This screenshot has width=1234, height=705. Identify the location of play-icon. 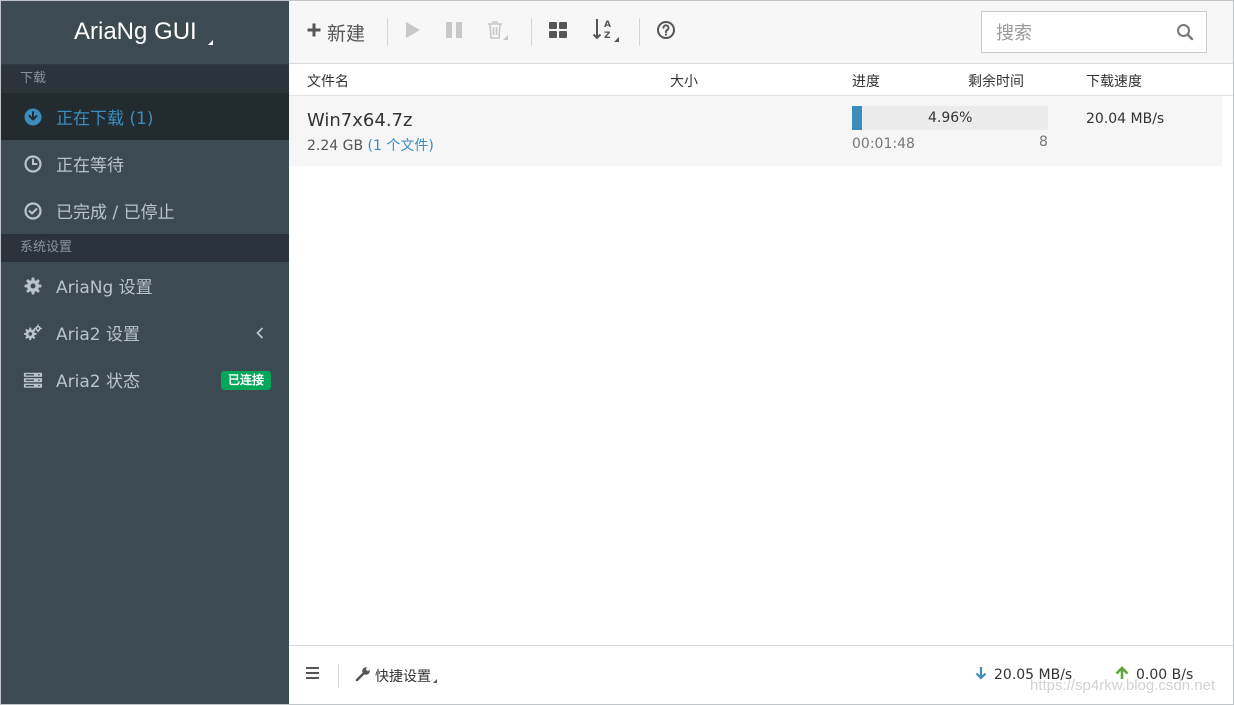
(413, 32).